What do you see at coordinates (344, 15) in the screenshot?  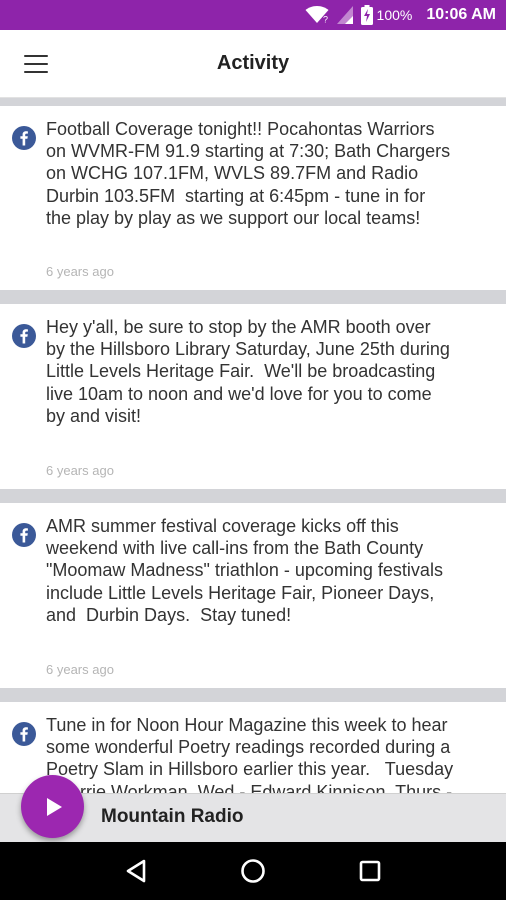 I see `signal-icon` at bounding box center [344, 15].